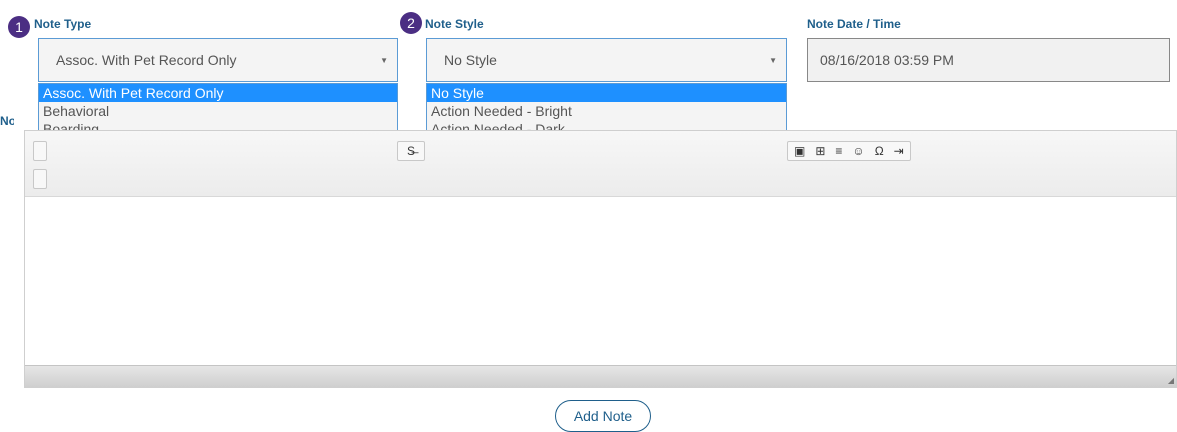 The width and height of the screenshot is (1177, 432). Describe the element at coordinates (838, 151) in the screenshot. I see `horizontal-line-icon: ≡` at that location.